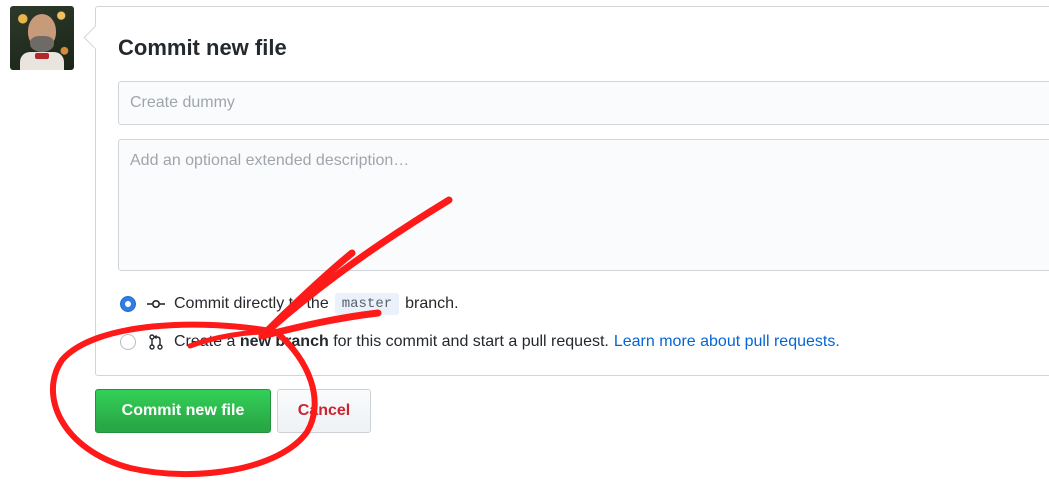 This screenshot has height=482, width=1049. Describe the element at coordinates (183, 411) in the screenshot. I see `commit-new-file-button: Commit new file` at that location.